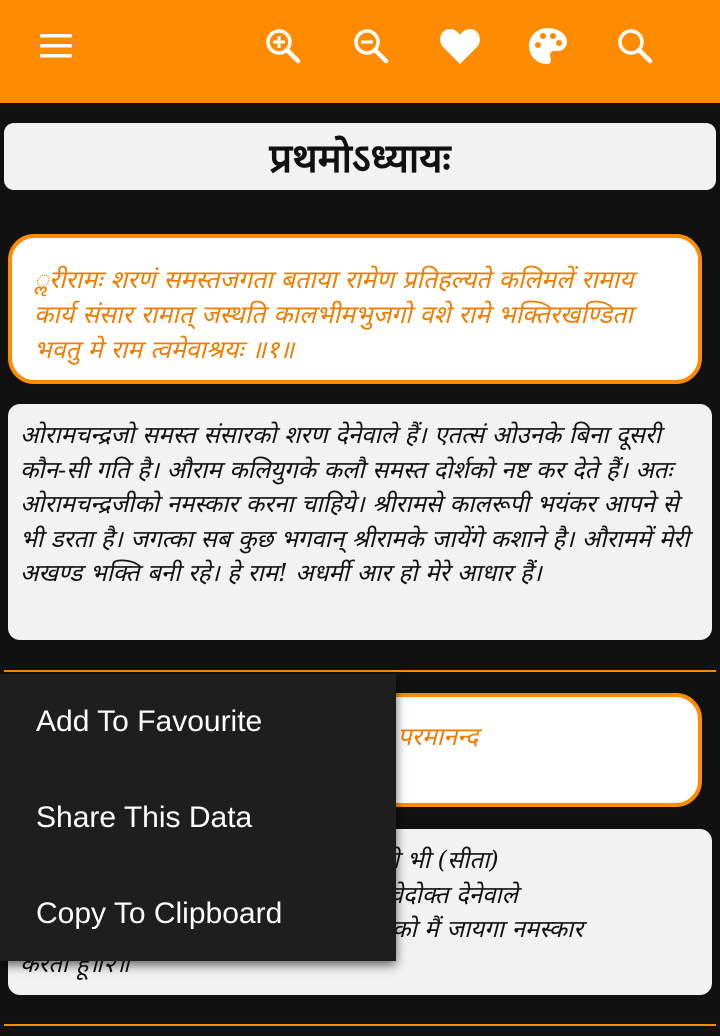 Image resolution: width=720 pixels, height=1036 pixels. I want to click on add-to-favourite-menu-item: Add To Favourite, so click(198, 722).